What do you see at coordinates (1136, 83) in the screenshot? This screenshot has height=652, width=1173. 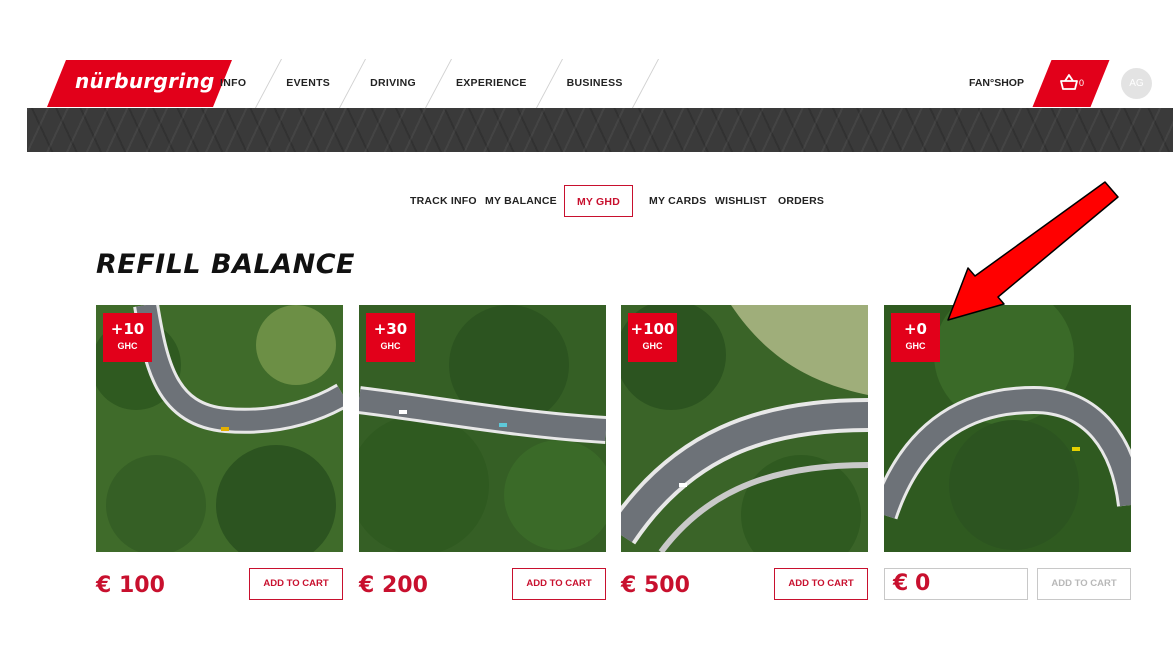 I see `avatar: AG` at bounding box center [1136, 83].